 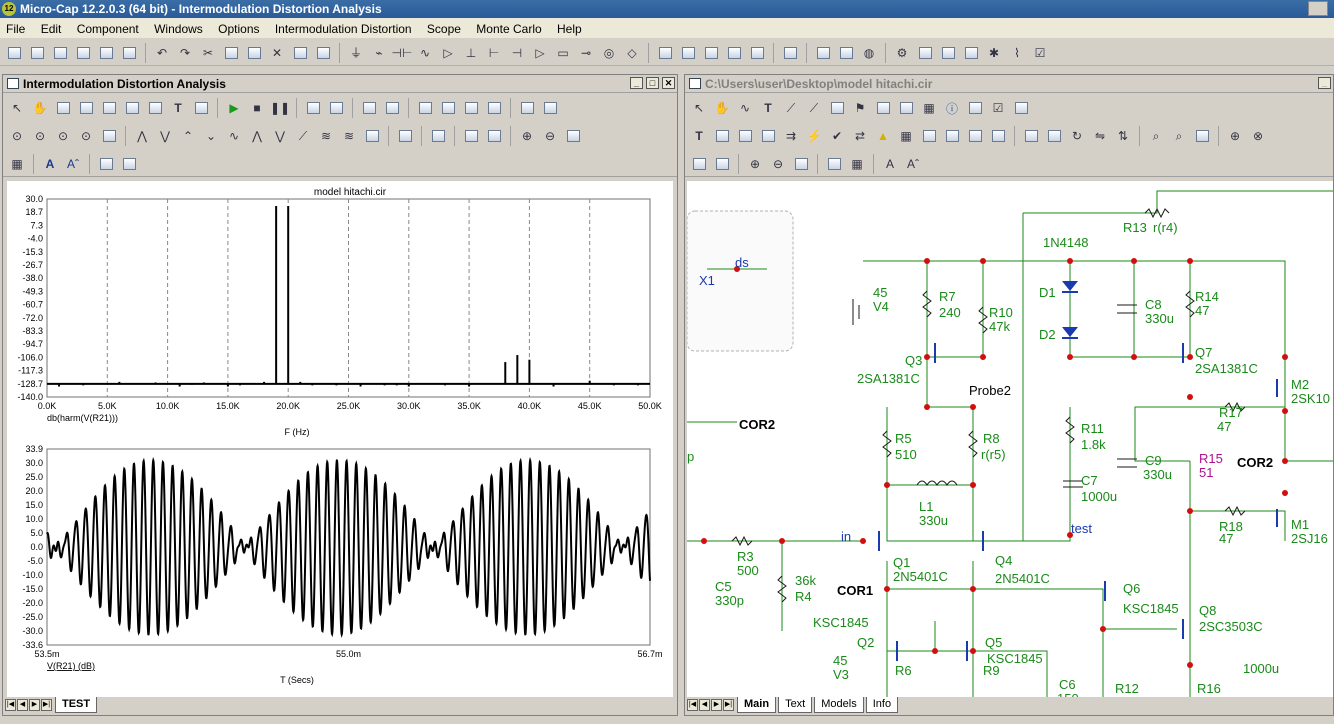 I want to click on cursor-high-icon: ⌃, so click(x=188, y=136).